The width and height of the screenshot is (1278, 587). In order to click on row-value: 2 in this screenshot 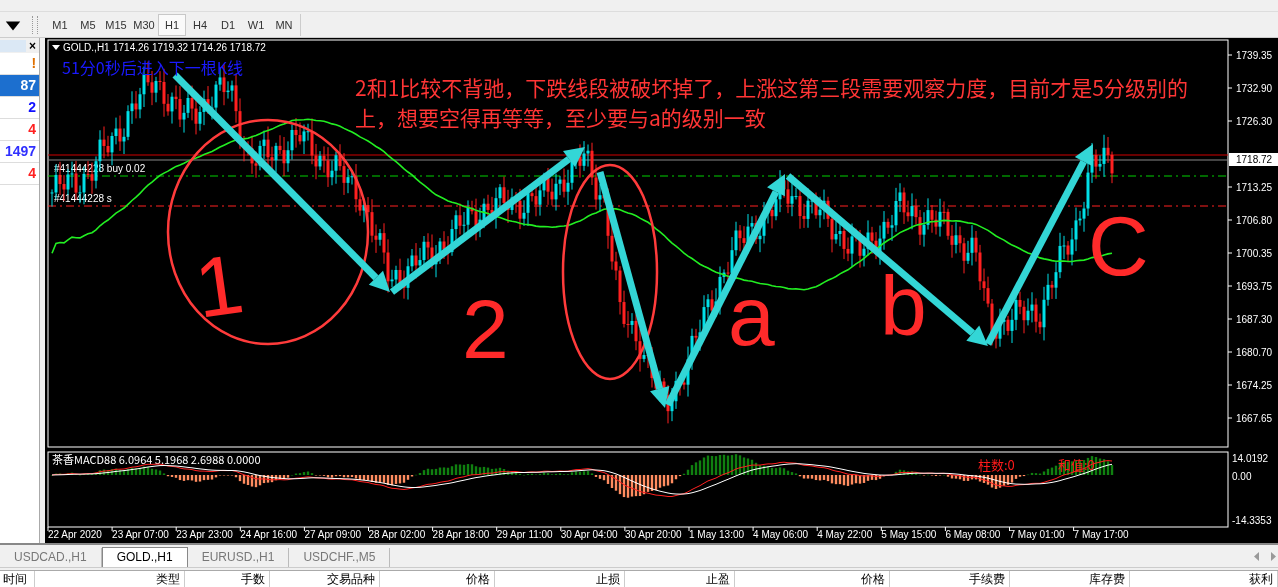, I will do `click(32, 107)`.